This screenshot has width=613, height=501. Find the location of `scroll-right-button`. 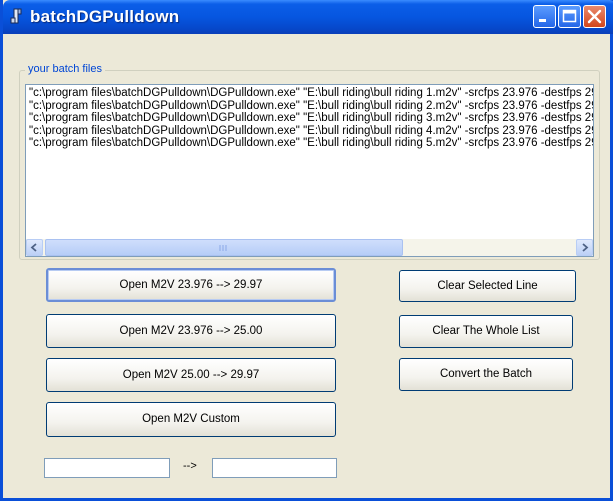

scroll-right-button is located at coordinates (584, 247).